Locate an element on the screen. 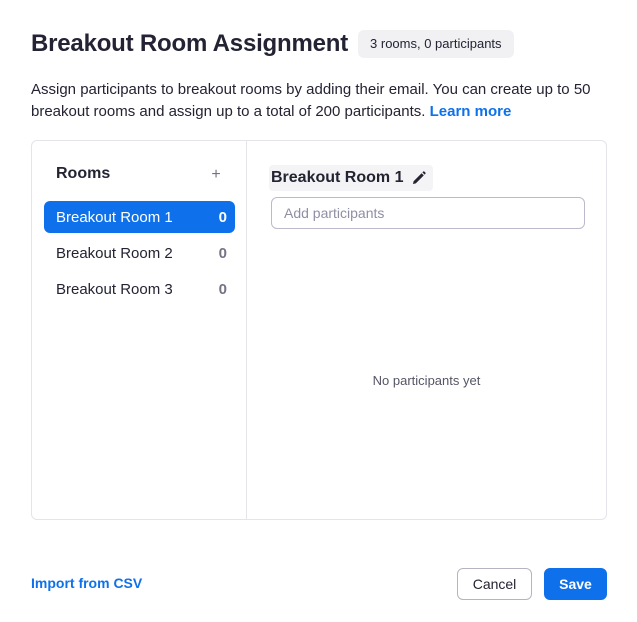  room-title-field: Breakout Room 1 is located at coordinates (351, 178).